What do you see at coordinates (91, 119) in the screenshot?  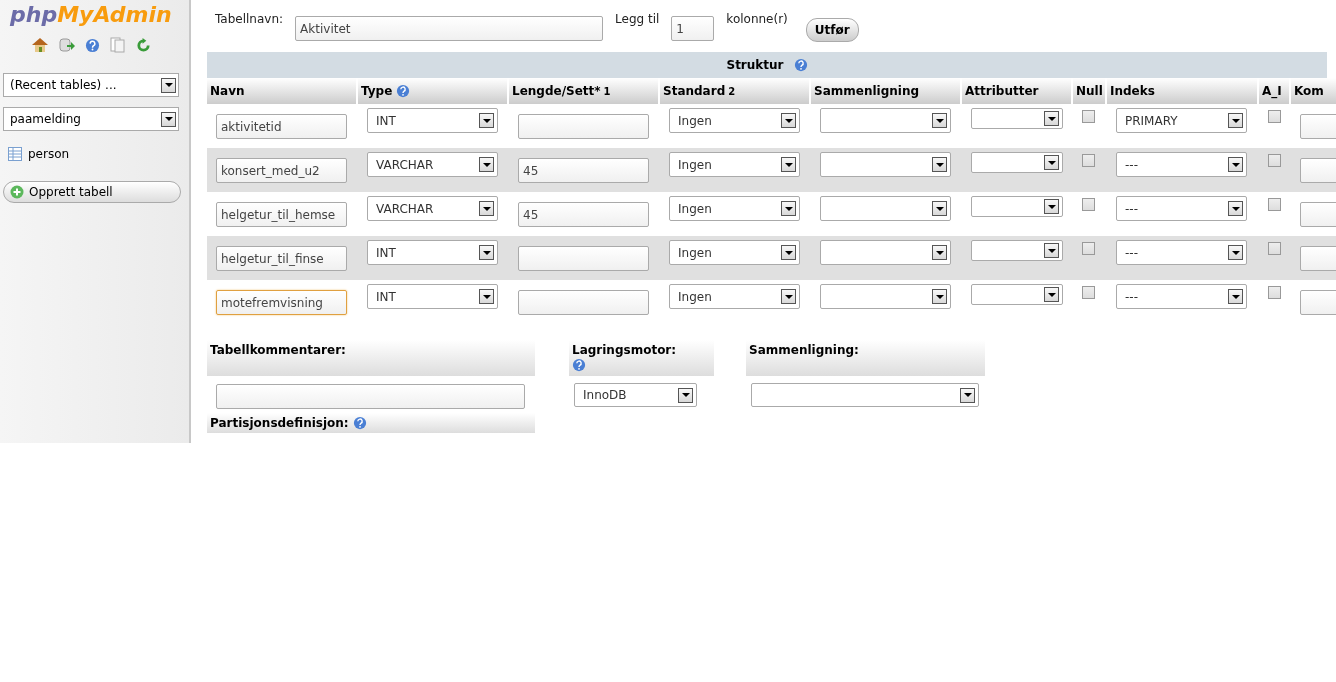 I see `database-select: paamelding` at bounding box center [91, 119].